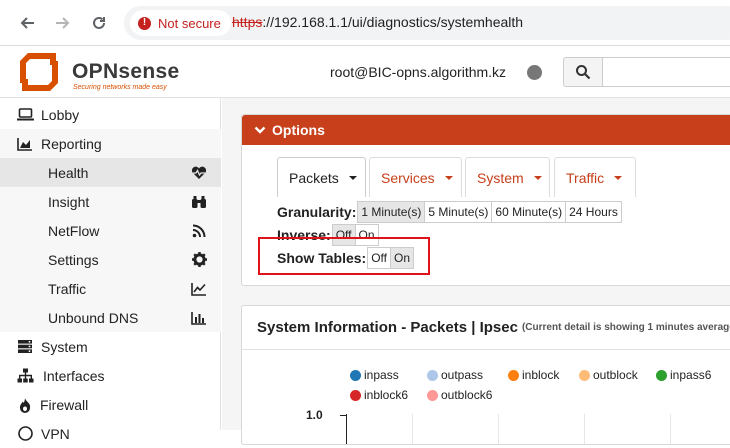 Image resolution: width=730 pixels, height=448 pixels. Describe the element at coordinates (25, 434) in the screenshot. I see `globe-icon` at that location.